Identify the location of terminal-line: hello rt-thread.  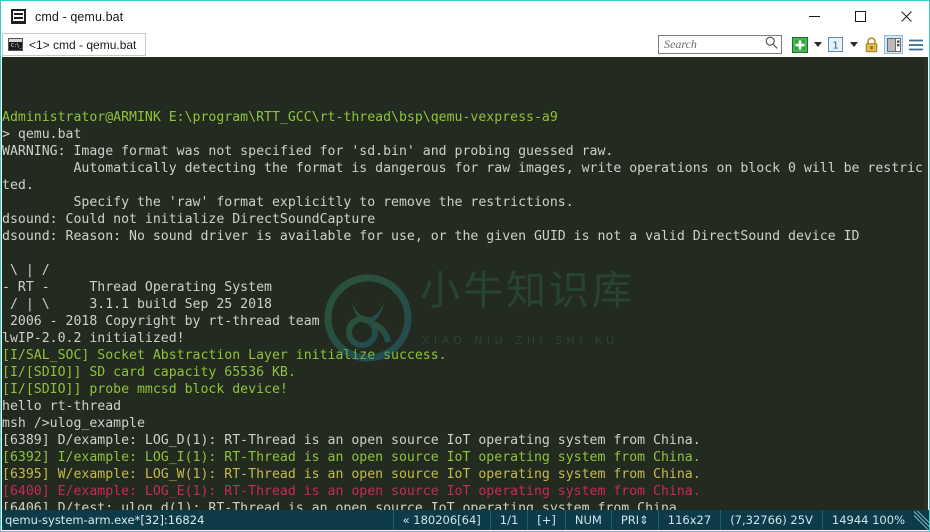
(62, 406).